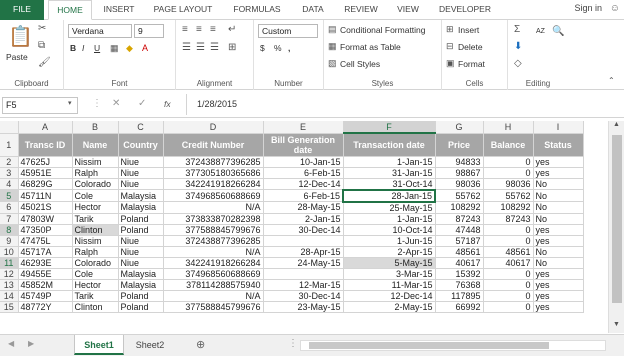  What do you see at coordinates (617, 219) in the screenshot?
I see `vertical-scroll-thumb` at bounding box center [617, 219].